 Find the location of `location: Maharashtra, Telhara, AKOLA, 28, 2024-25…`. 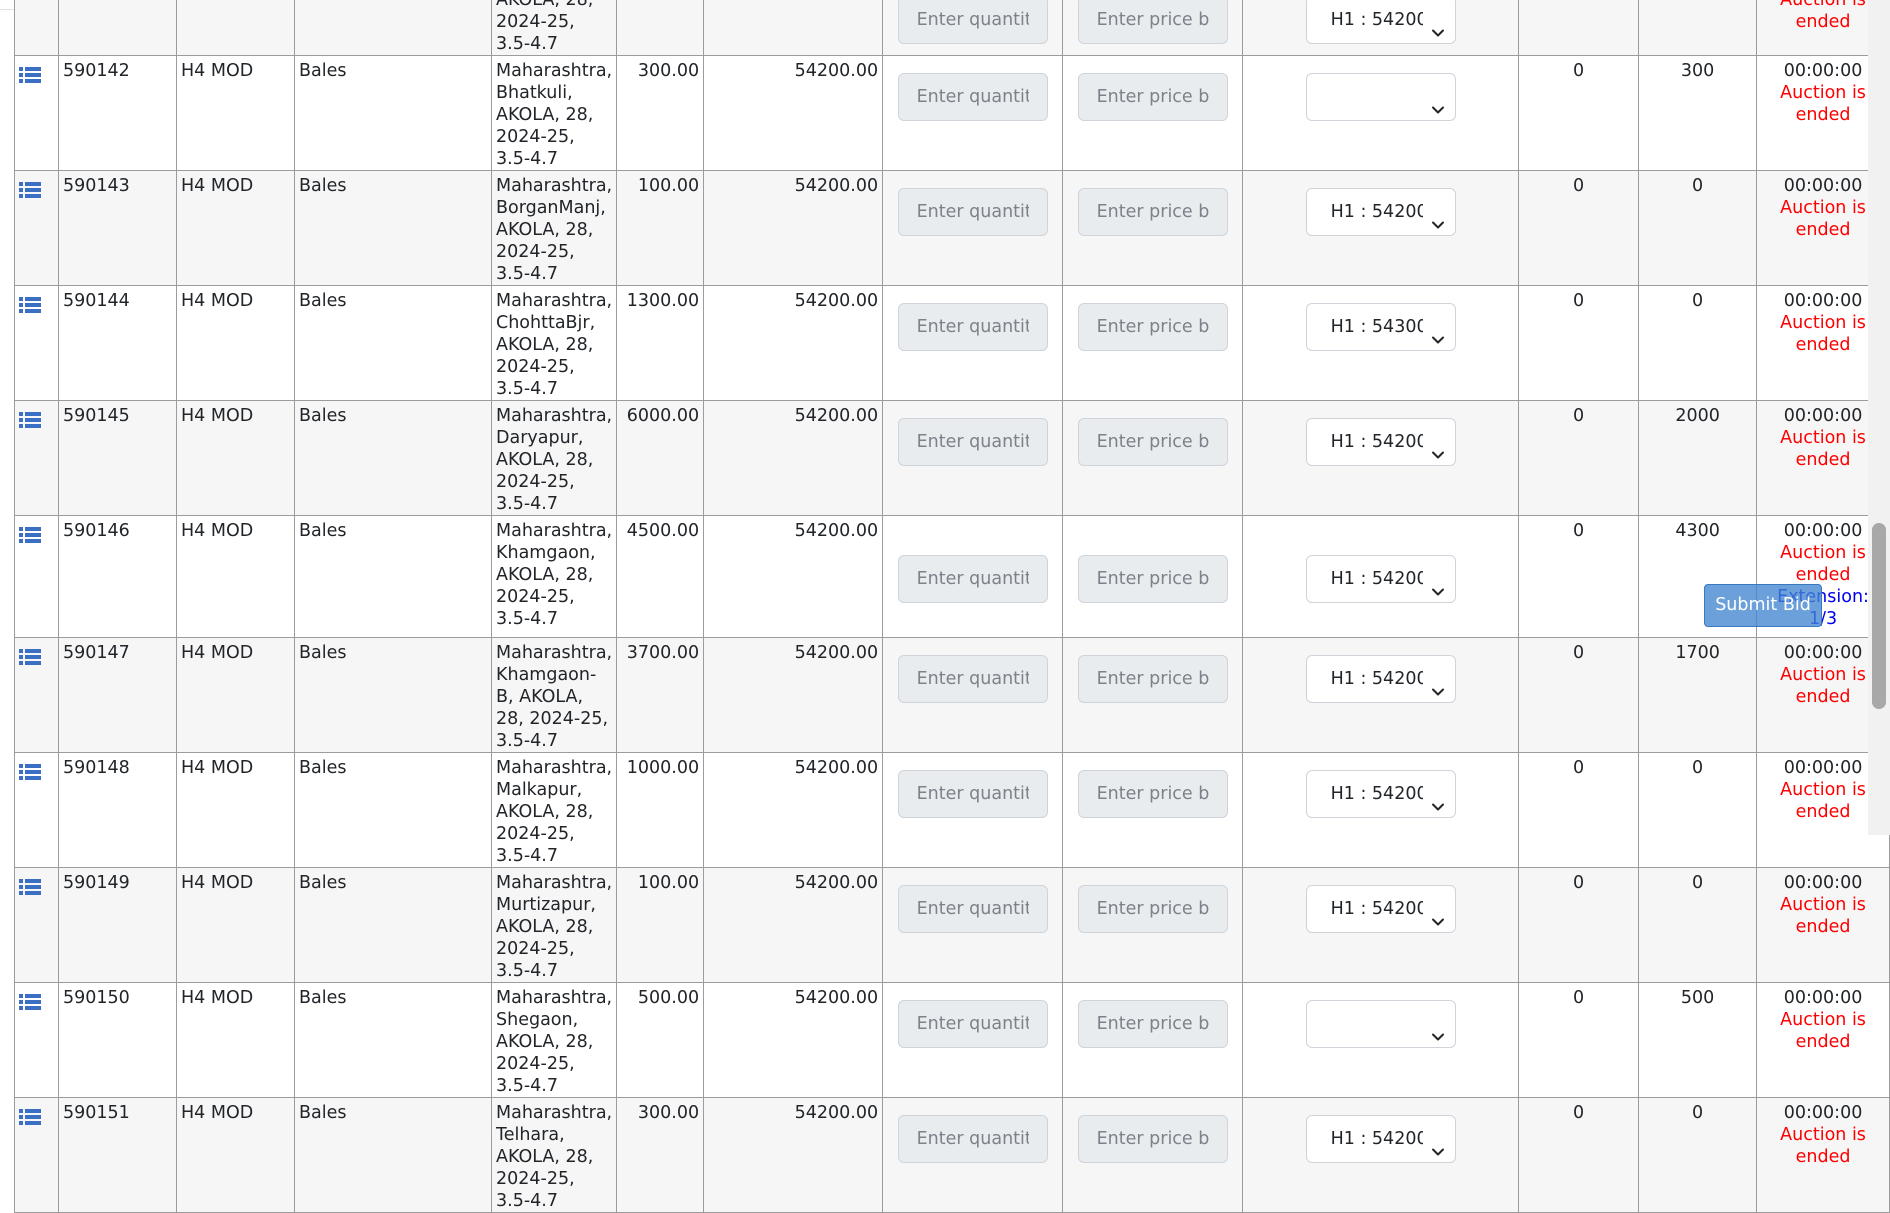

location: Maharashtra, Telhara, AKOLA, 28, 2024-25… is located at coordinates (554, 1155).